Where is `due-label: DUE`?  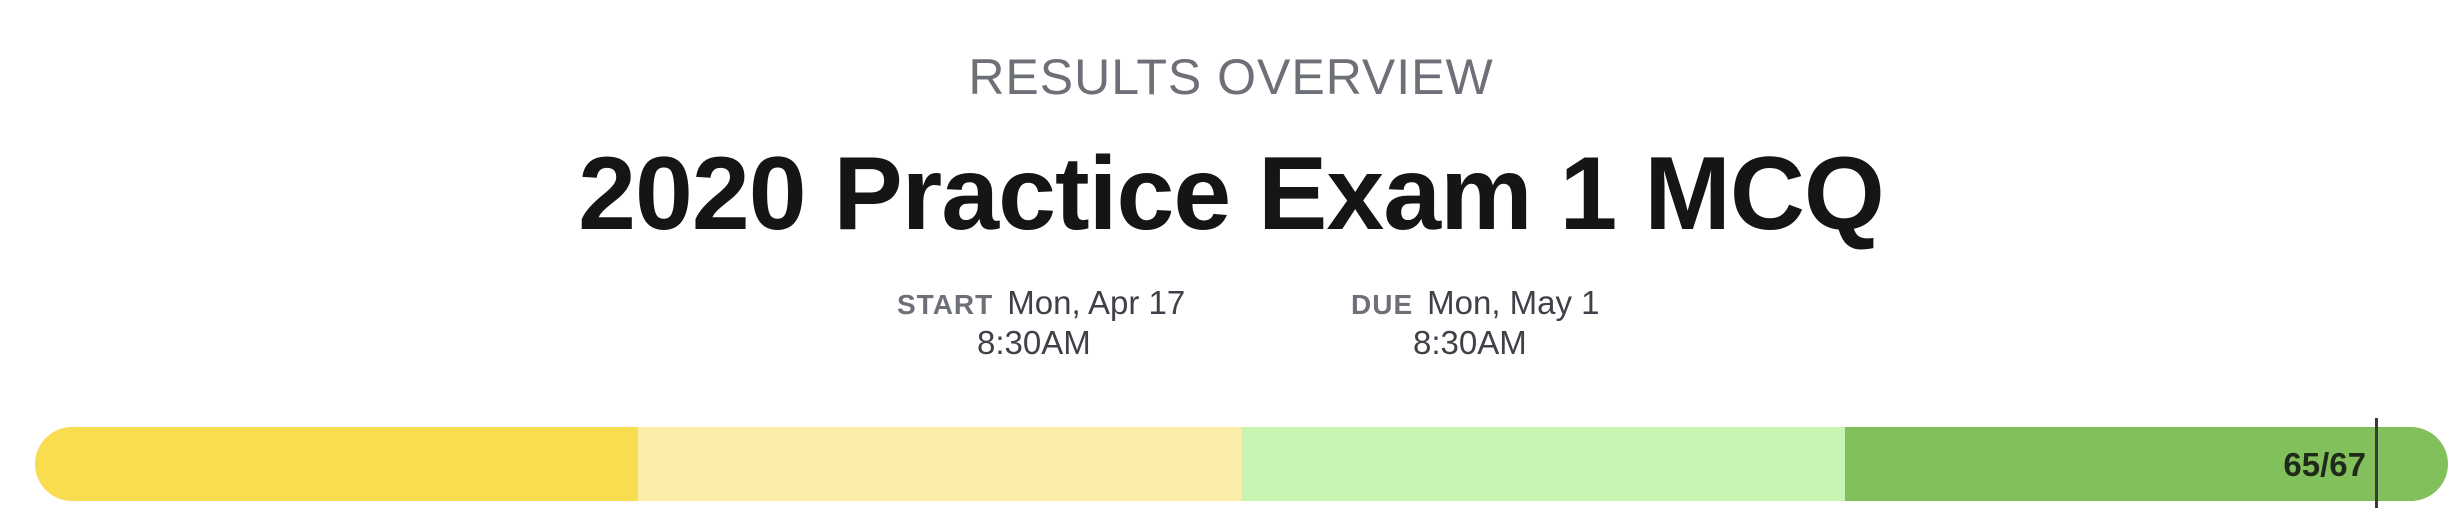 due-label: DUE is located at coordinates (1382, 304).